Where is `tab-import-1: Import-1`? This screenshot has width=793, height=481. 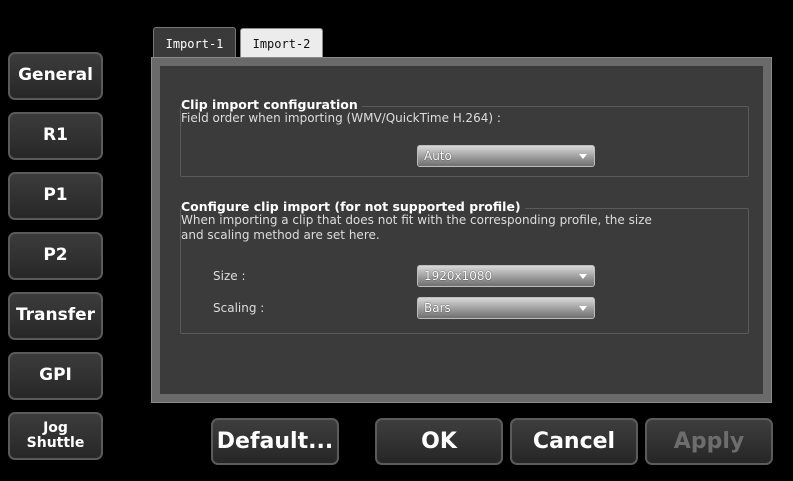 tab-import-1: Import-1 is located at coordinates (194, 43).